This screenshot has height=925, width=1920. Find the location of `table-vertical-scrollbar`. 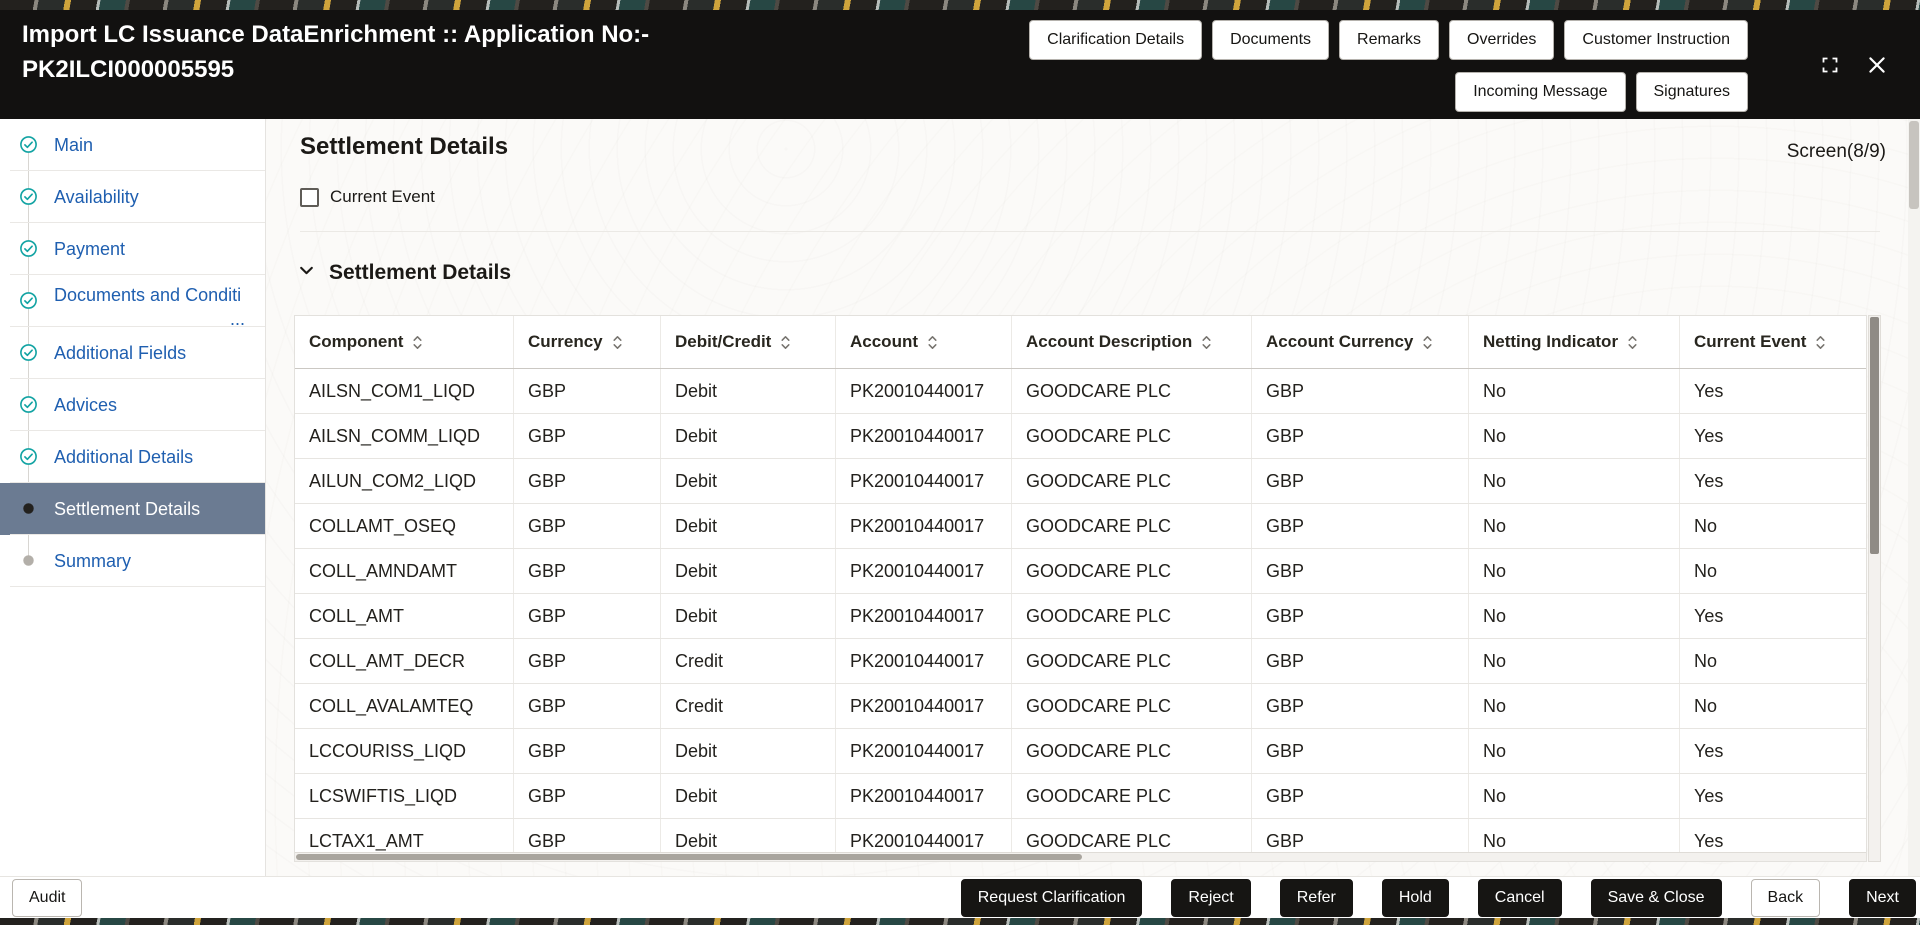

table-vertical-scrollbar is located at coordinates (1874, 588).